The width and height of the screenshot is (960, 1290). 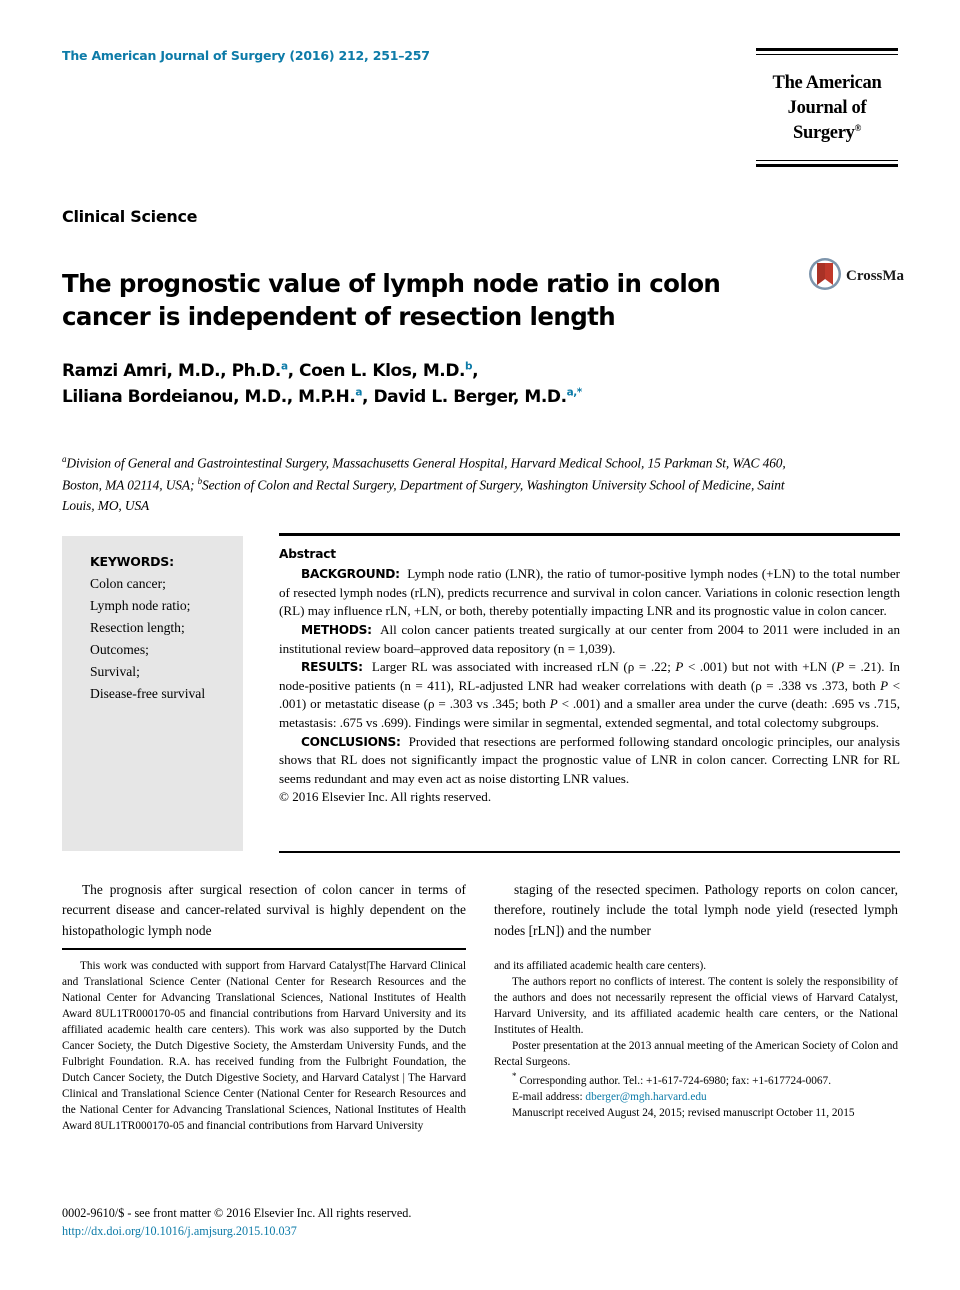 What do you see at coordinates (132, 561) in the screenshot?
I see `keywords-title: KEYWORDS:` at bounding box center [132, 561].